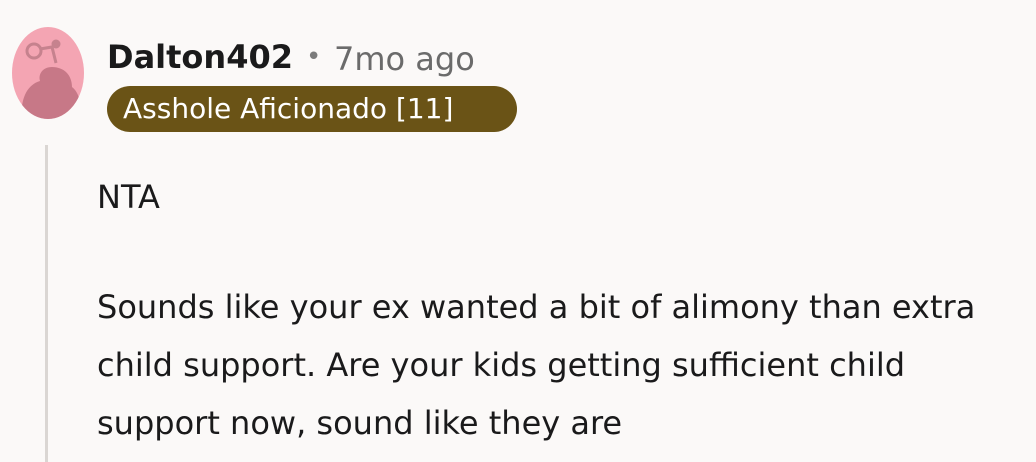  Describe the element at coordinates (312, 109) in the screenshot. I see `user-flair: Asshole Aficionado [11]` at that location.